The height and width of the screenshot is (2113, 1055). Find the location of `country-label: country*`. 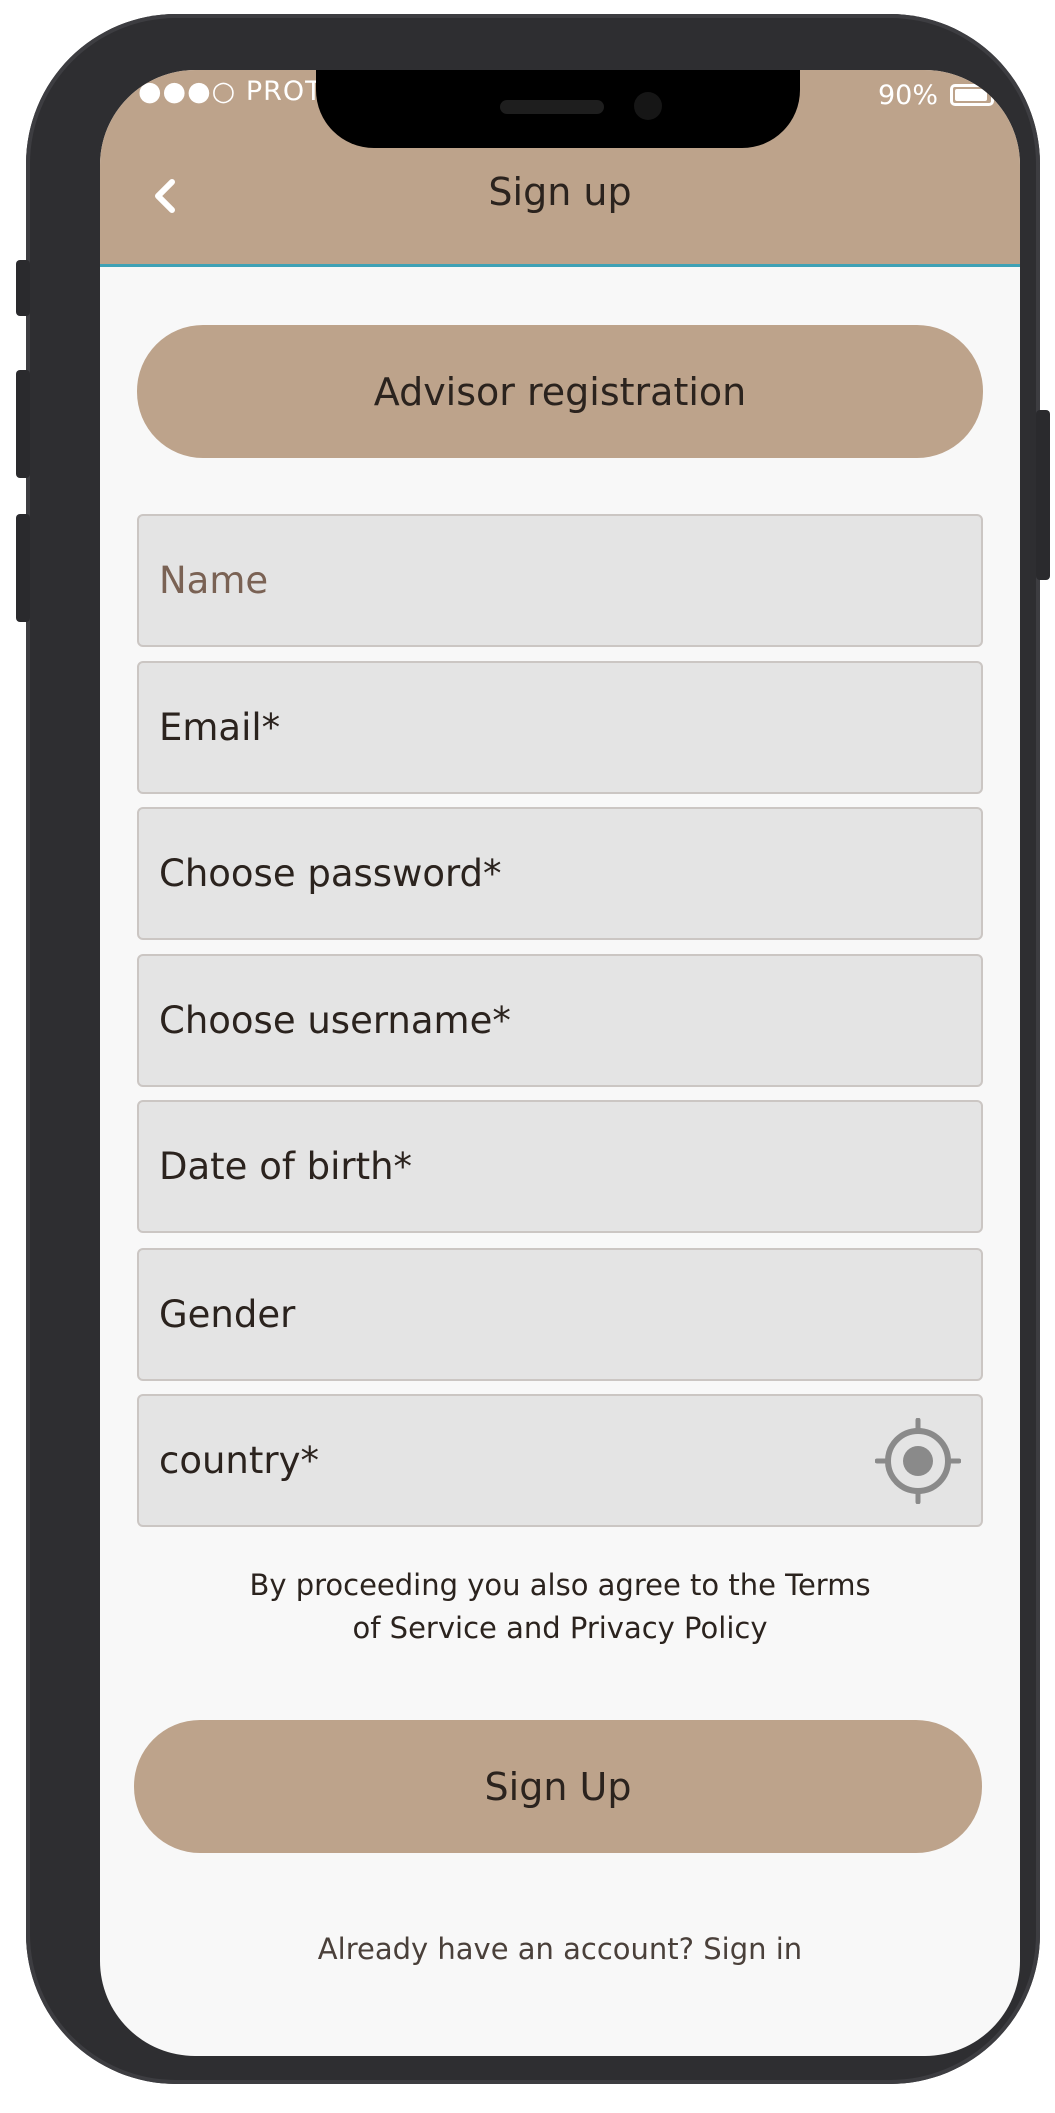

country-label: country* is located at coordinates (239, 1460).